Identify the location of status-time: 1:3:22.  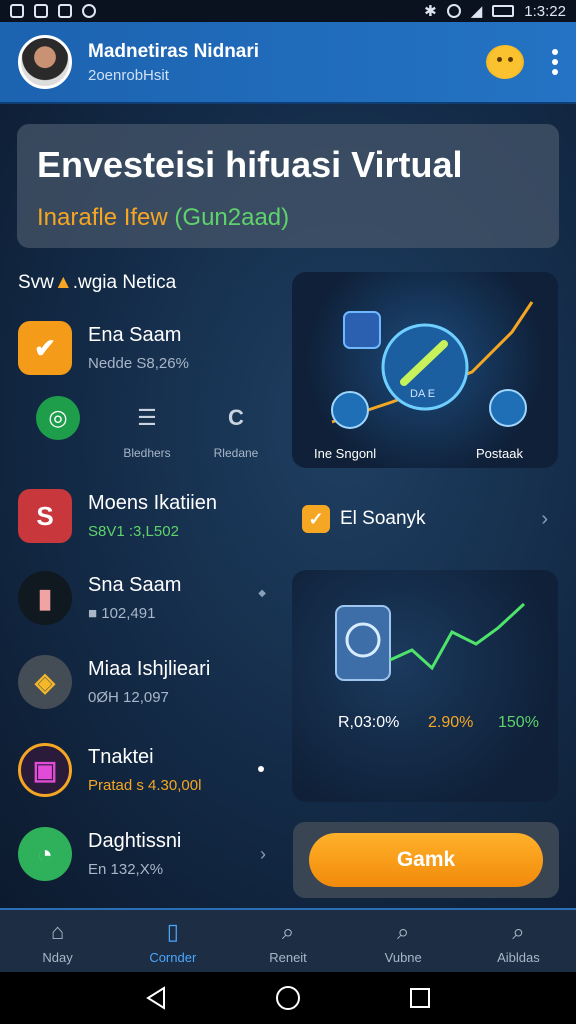
(545, 11).